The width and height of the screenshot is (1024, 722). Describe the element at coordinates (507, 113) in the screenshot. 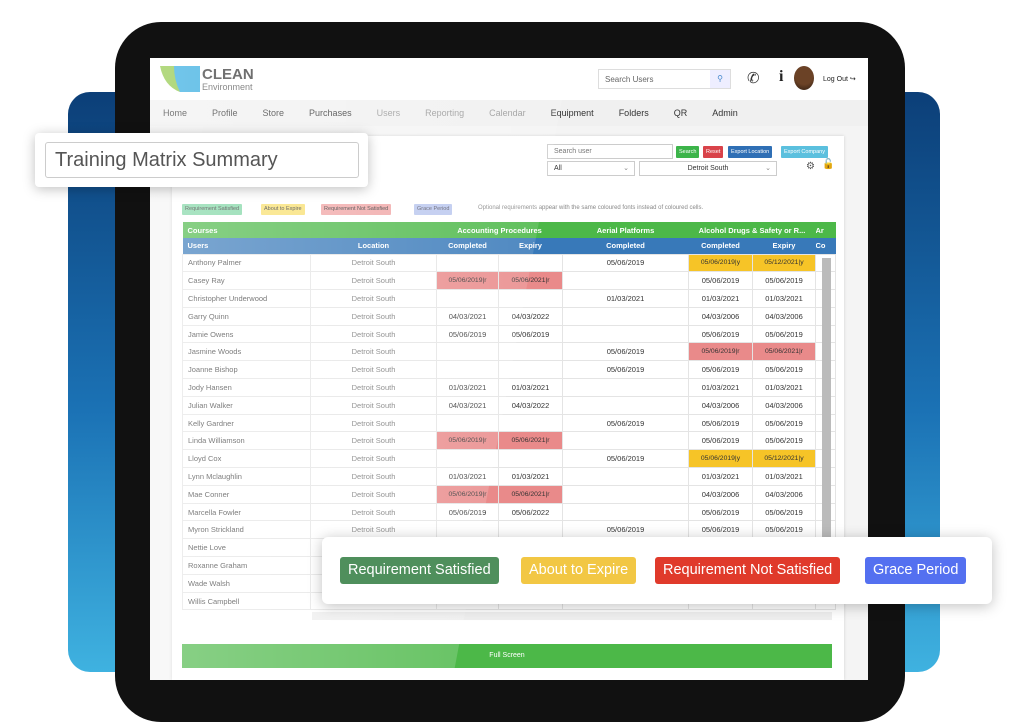

I see `nav-calendar: Calendar` at that location.